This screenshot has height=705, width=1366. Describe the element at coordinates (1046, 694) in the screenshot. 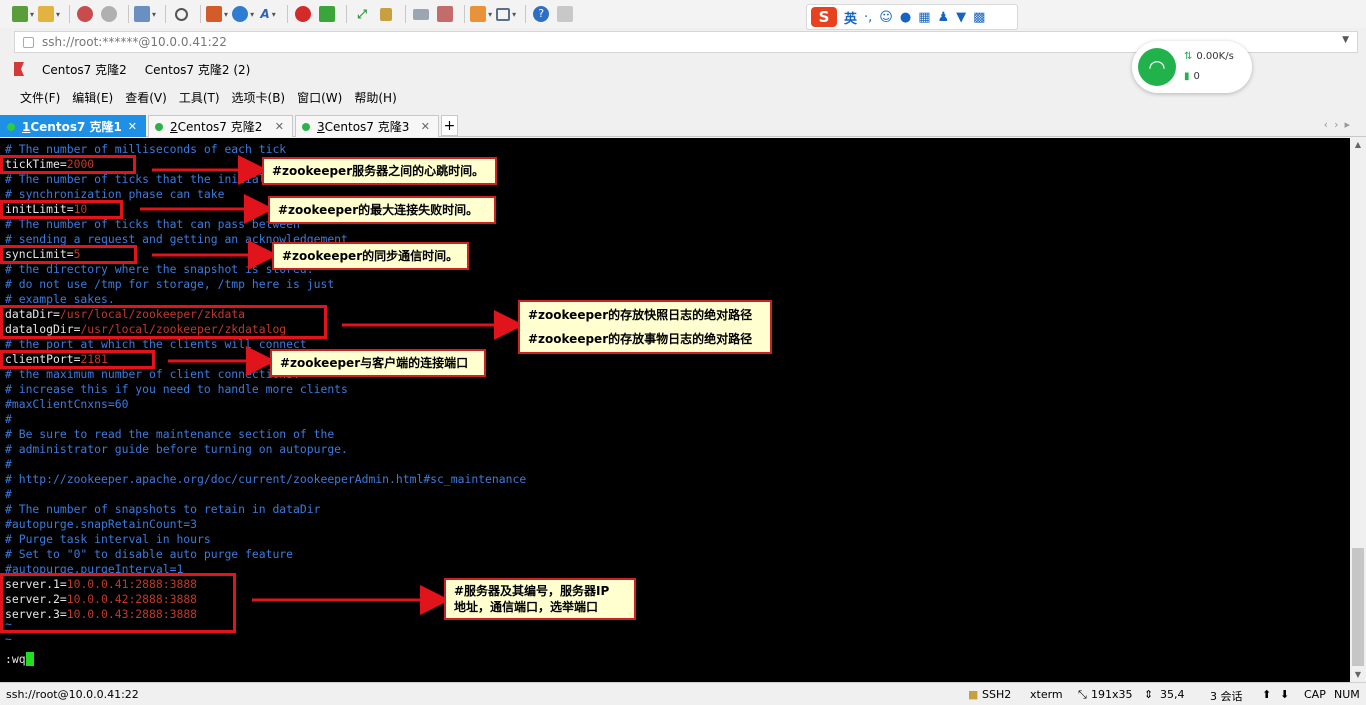

I see `status-term: xterm` at that location.